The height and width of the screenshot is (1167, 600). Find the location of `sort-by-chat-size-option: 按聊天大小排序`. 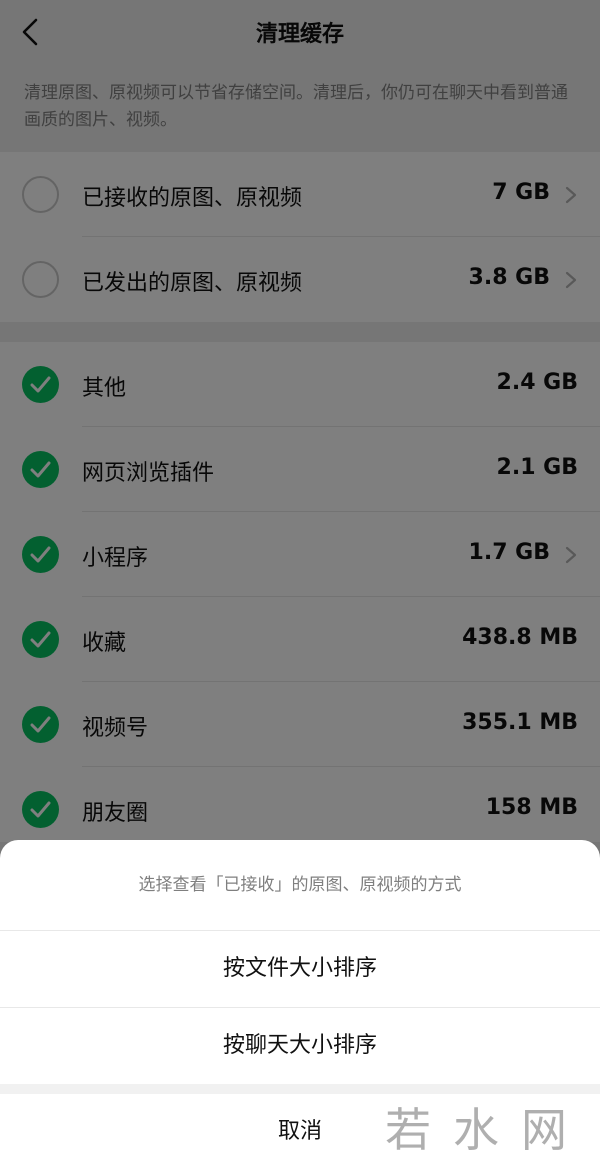

sort-by-chat-size-option: 按聊天大小排序 is located at coordinates (300, 1046).